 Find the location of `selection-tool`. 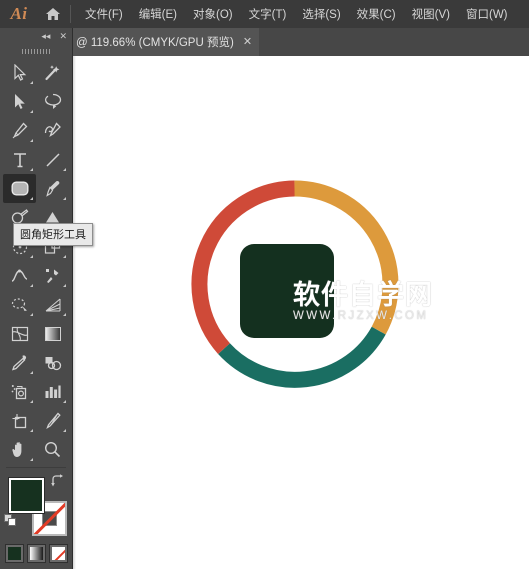

selection-tool is located at coordinates (19, 72).